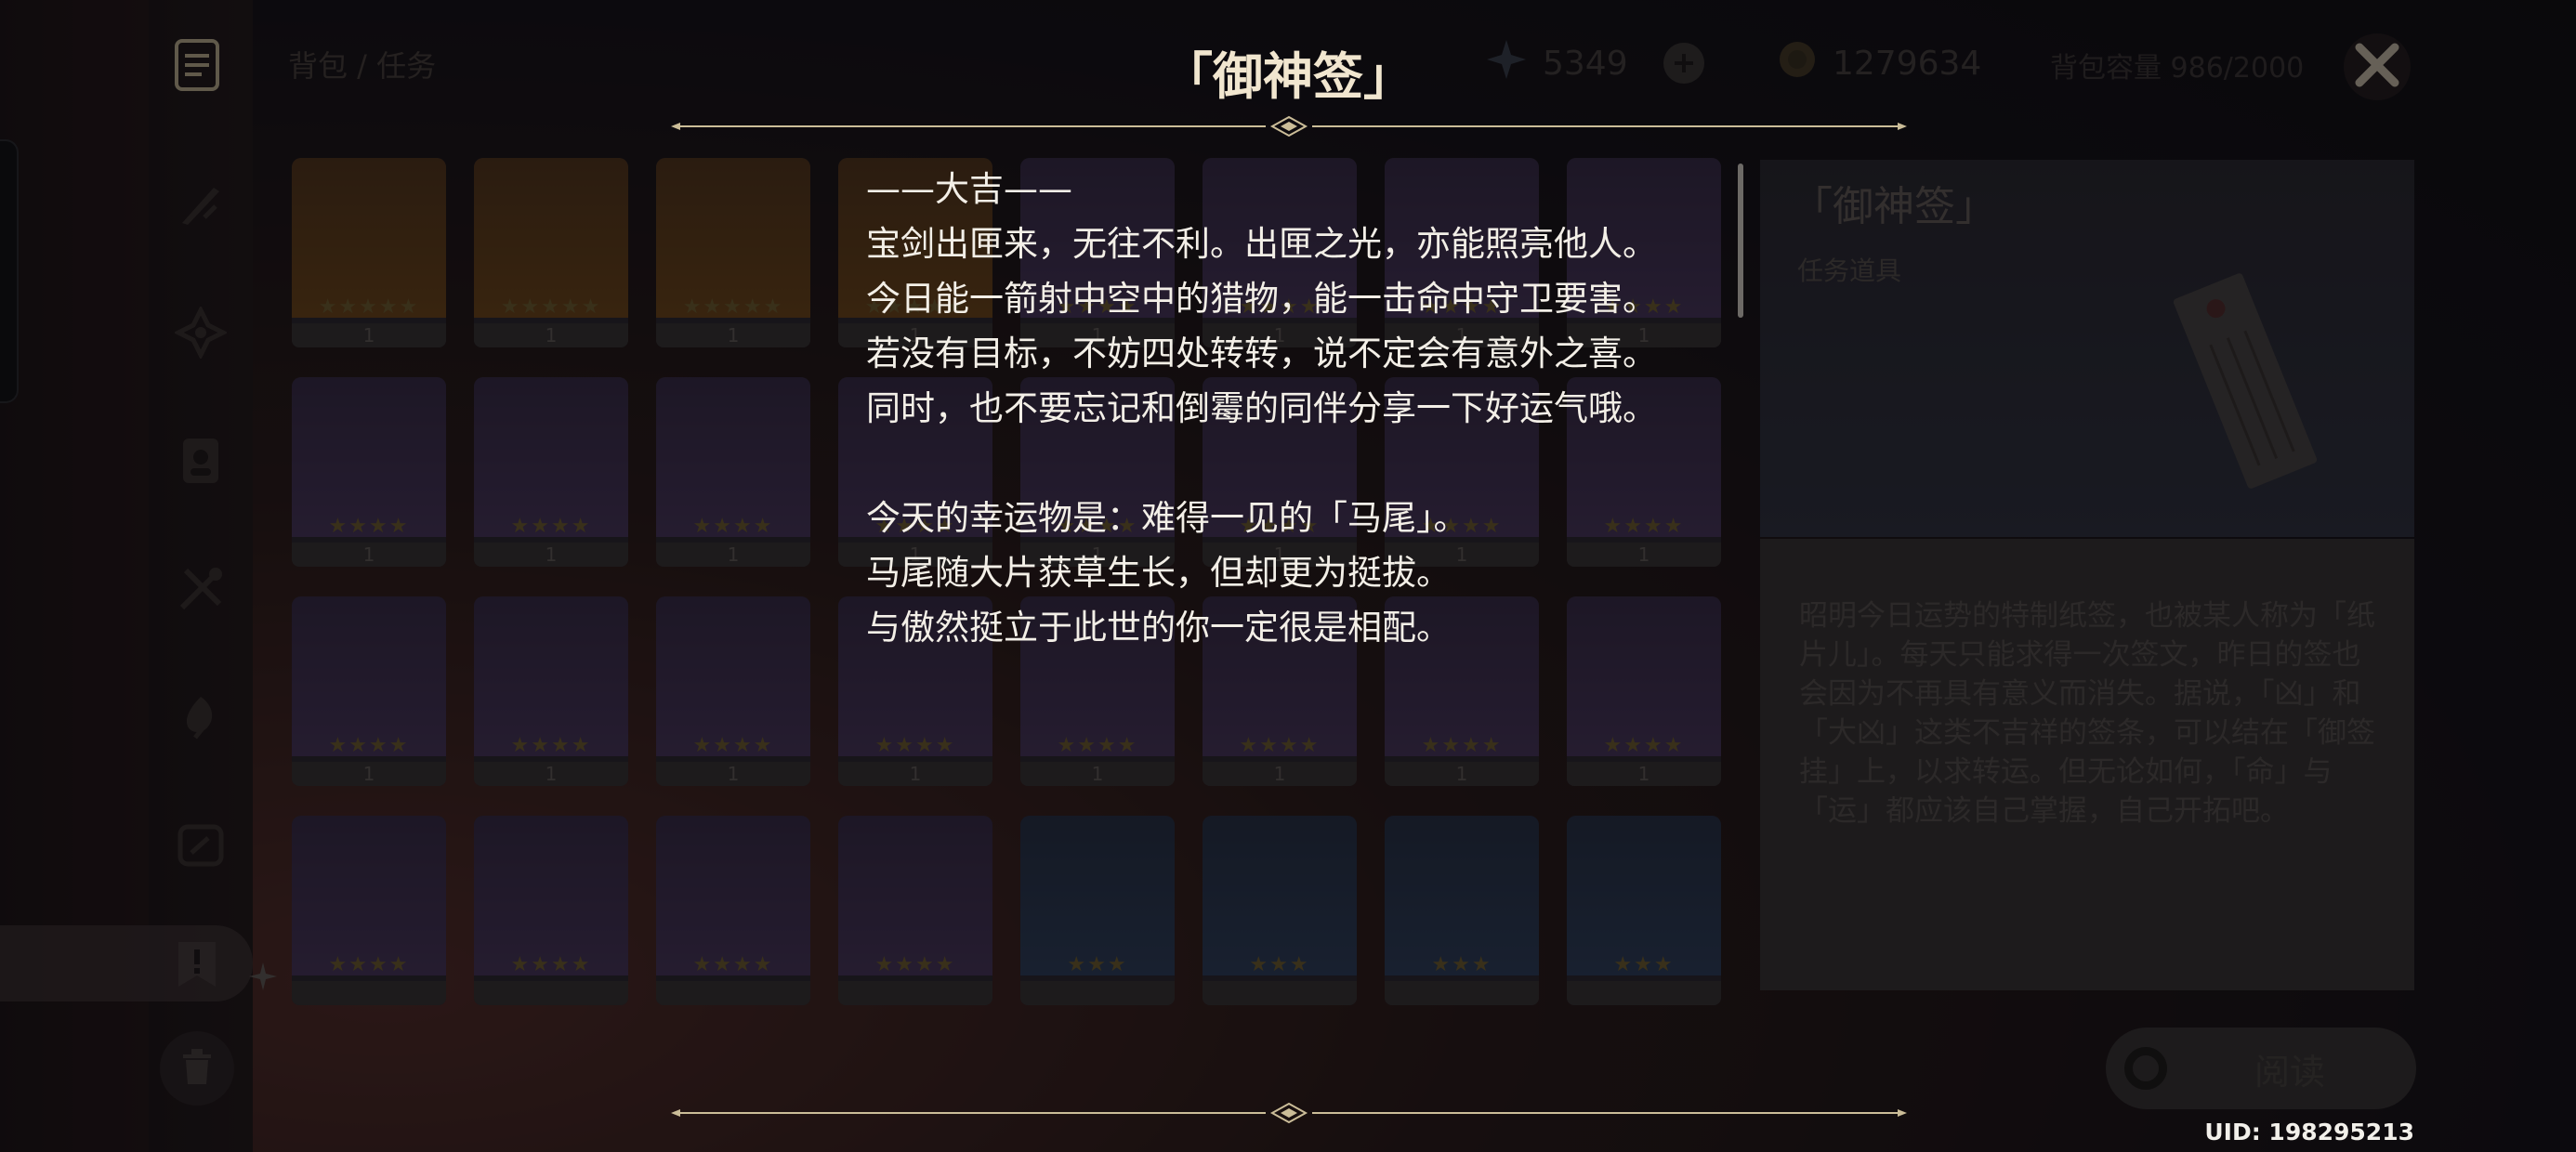  I want to click on fortune-line: 今天的幸运物是：难得一见的「马尾」。, so click(1167, 518).